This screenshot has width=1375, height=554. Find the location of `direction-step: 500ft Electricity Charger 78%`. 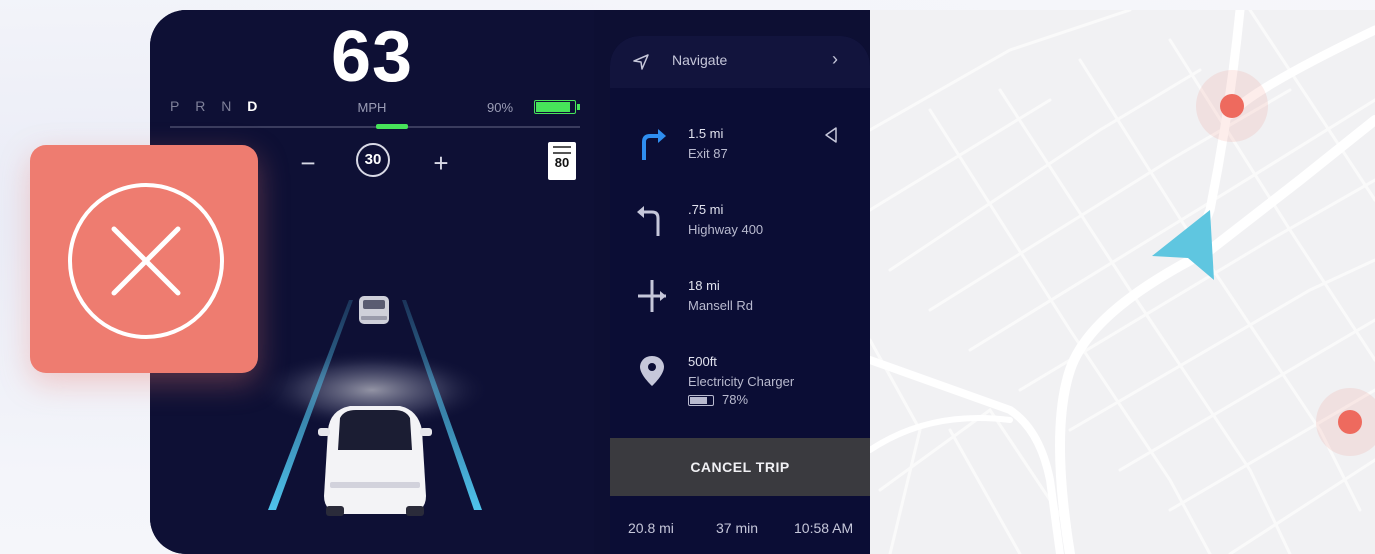

direction-step: 500ft Electricity Charger 78% is located at coordinates (740, 389).